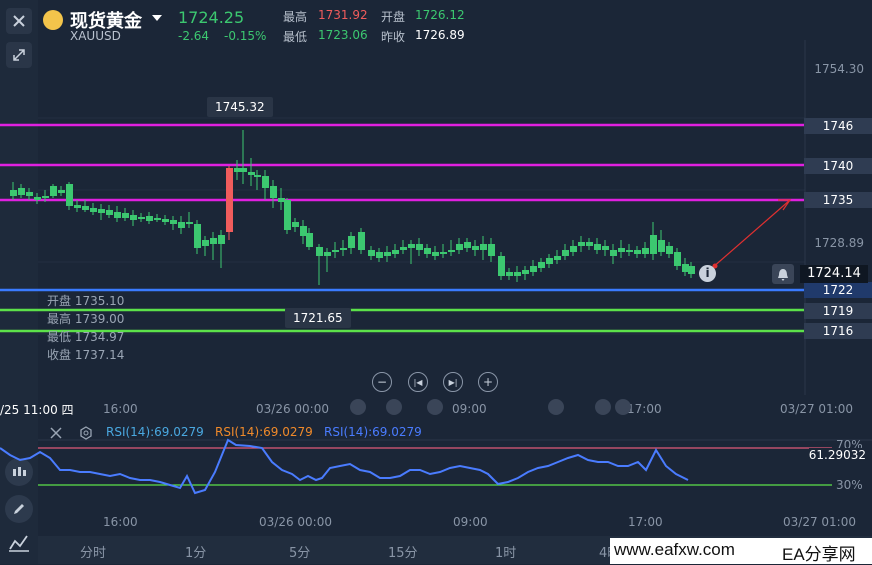 This screenshot has width=872, height=565. I want to click on skip-forward-icon: ▶|, so click(453, 382).